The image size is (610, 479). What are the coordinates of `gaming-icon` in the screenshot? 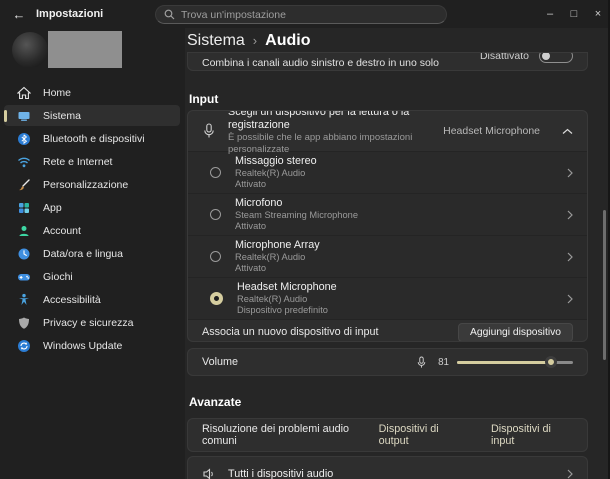 It's located at (23, 276).